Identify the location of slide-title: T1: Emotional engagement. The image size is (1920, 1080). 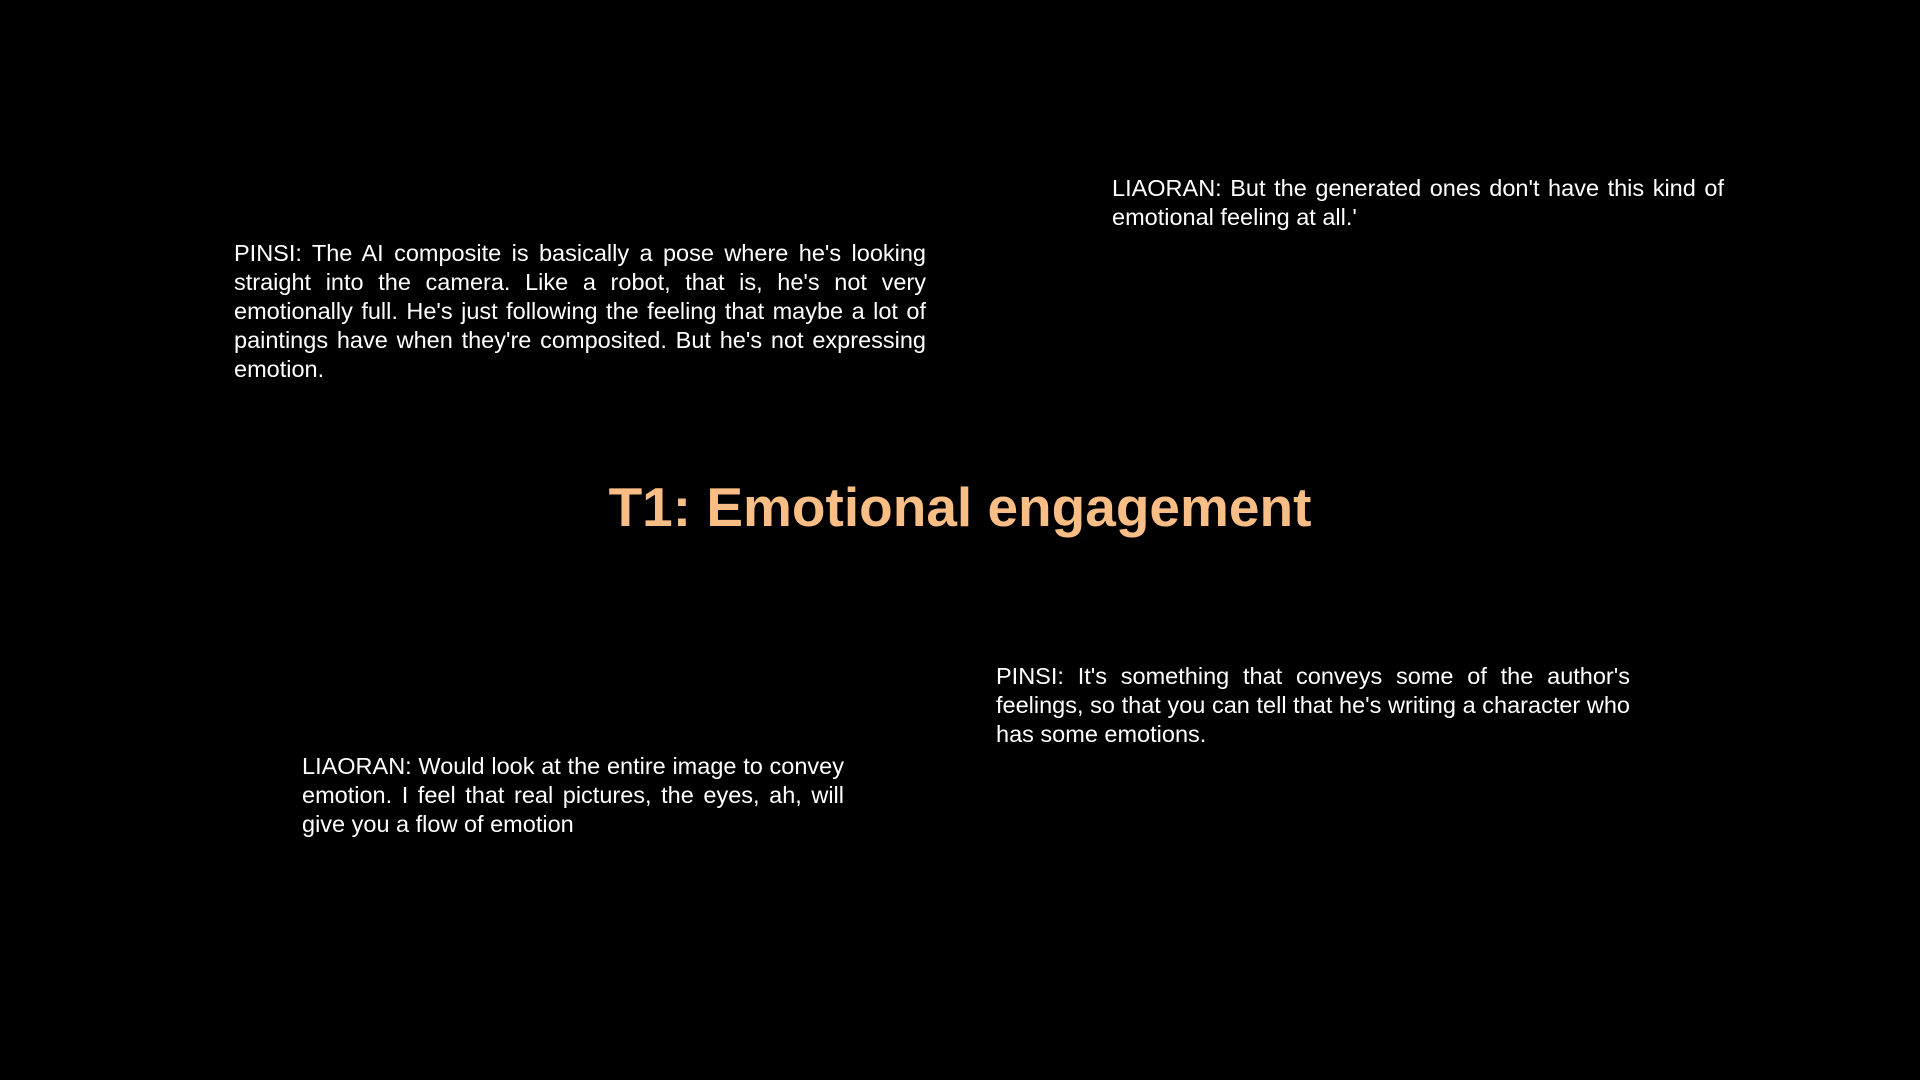
(960, 507).